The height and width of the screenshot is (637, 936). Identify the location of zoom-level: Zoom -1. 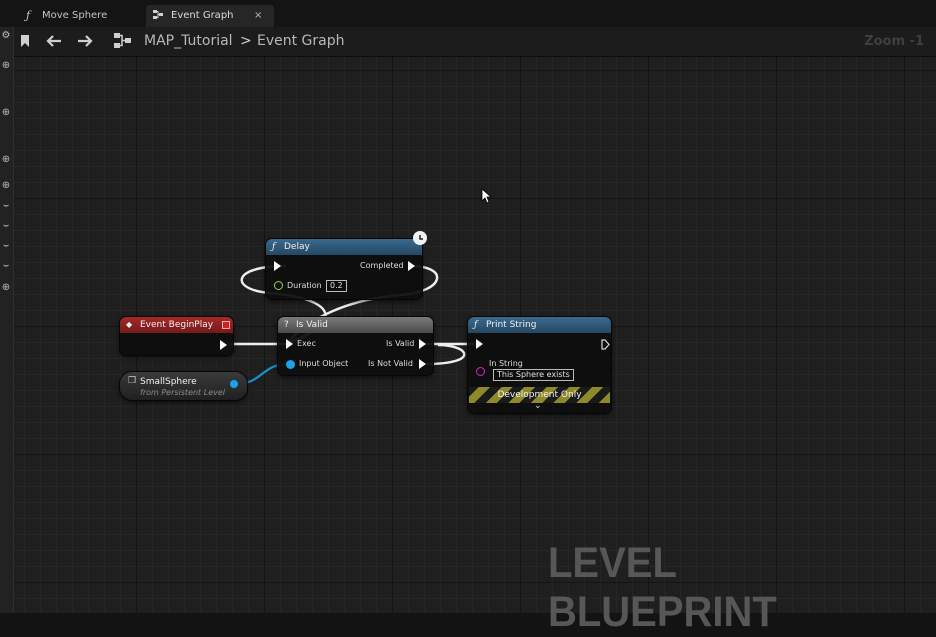
(894, 41).